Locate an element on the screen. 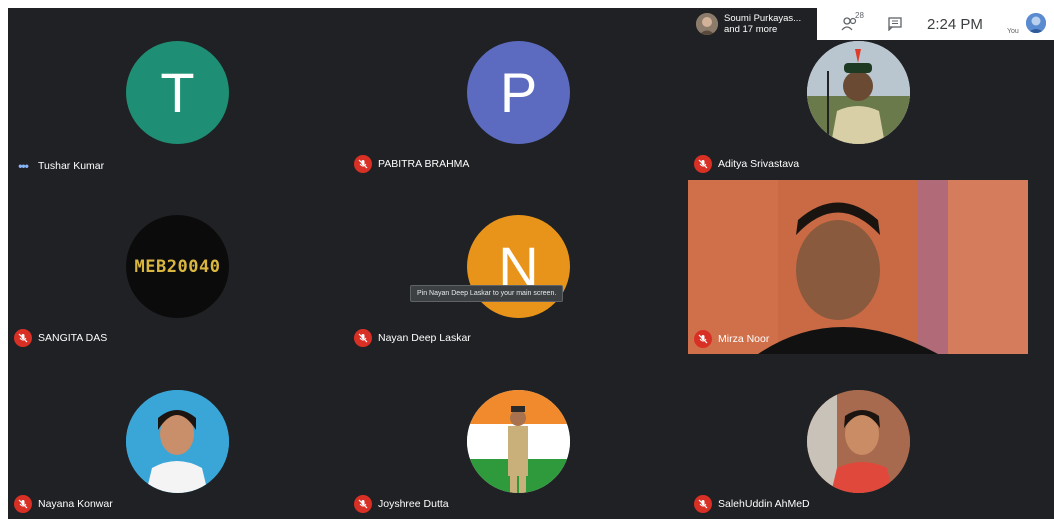 Image resolution: width=1054 pixels, height=519 pixels. avatar: P is located at coordinates (518, 92).